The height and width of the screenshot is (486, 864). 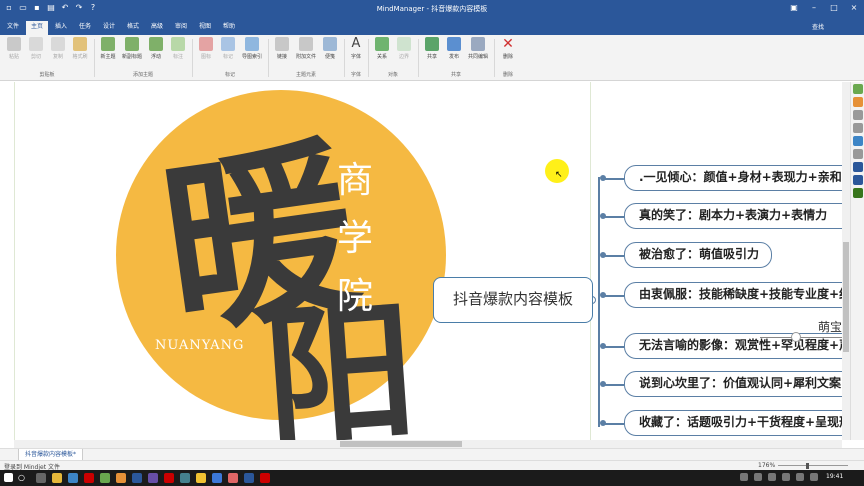 I want to click on notes-button: 便笺, so click(x=330, y=53).